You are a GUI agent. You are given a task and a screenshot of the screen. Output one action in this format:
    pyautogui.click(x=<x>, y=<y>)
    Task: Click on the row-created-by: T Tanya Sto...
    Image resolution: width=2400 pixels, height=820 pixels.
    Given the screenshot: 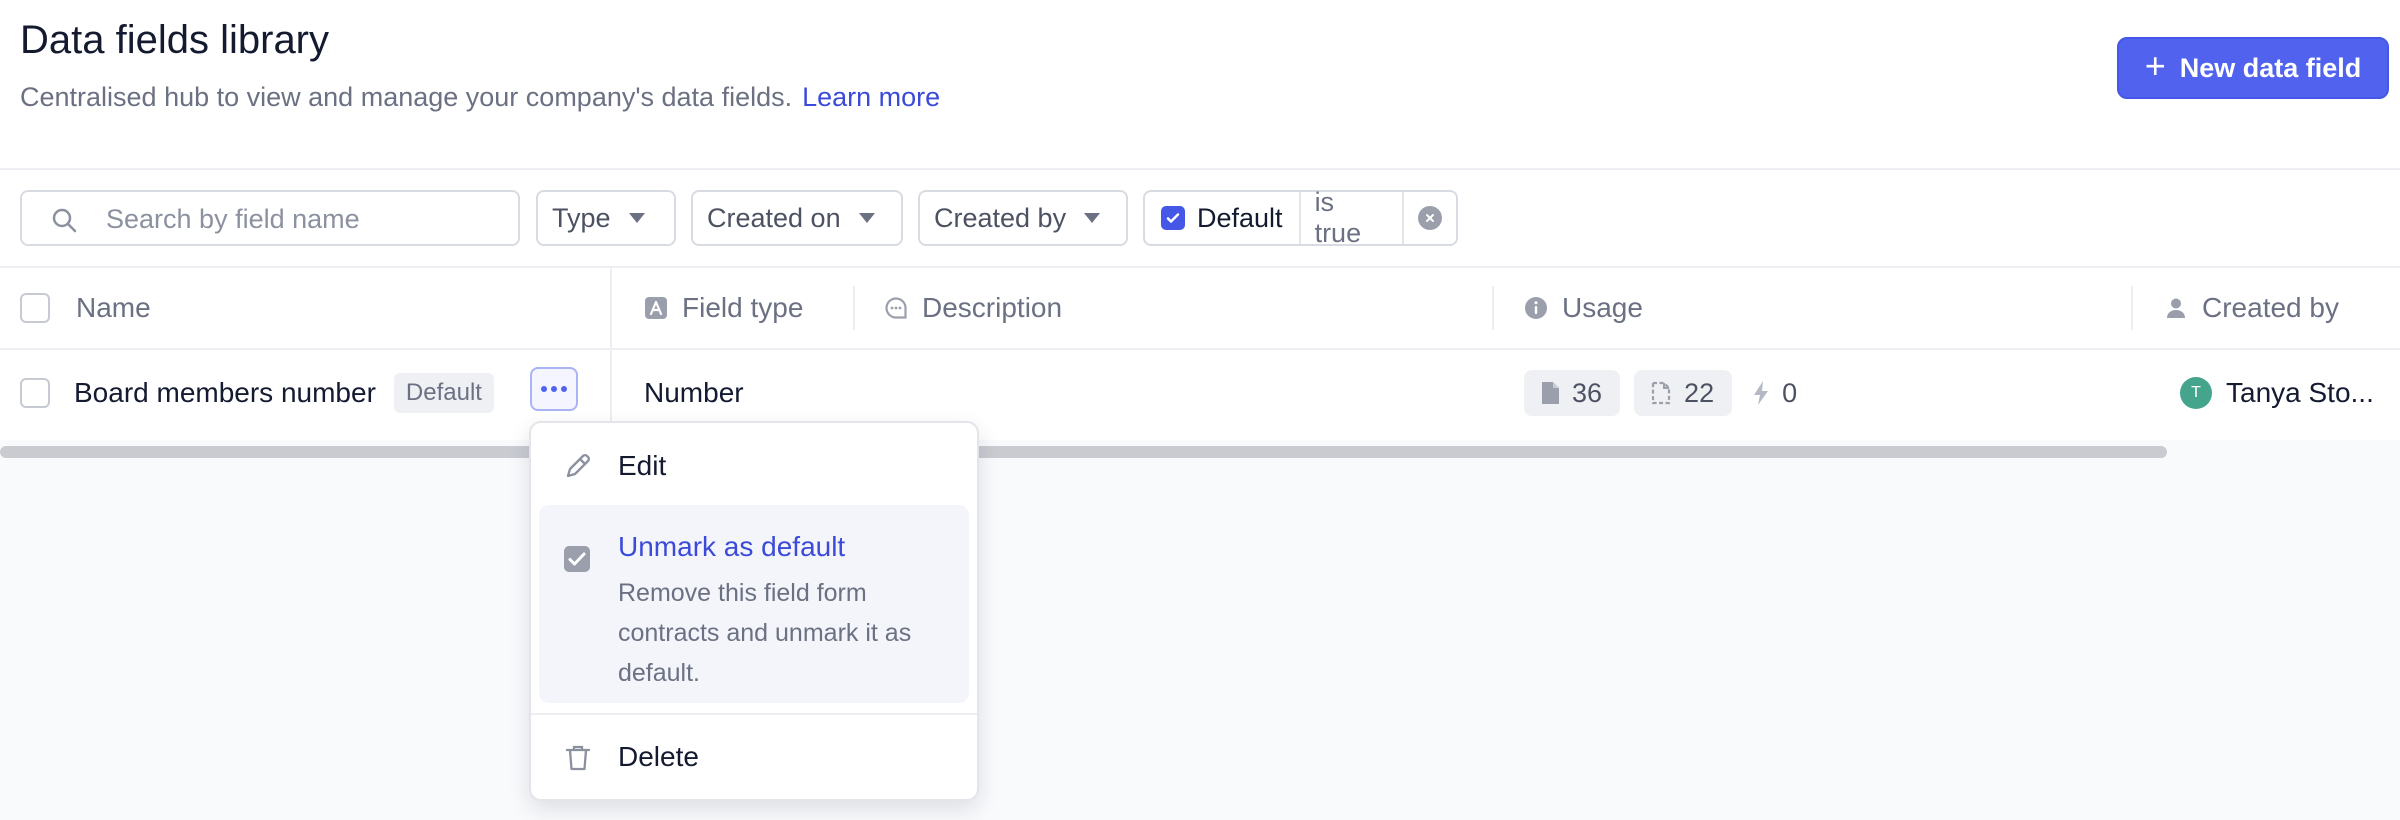 What is the action you would take?
    pyautogui.click(x=2277, y=393)
    